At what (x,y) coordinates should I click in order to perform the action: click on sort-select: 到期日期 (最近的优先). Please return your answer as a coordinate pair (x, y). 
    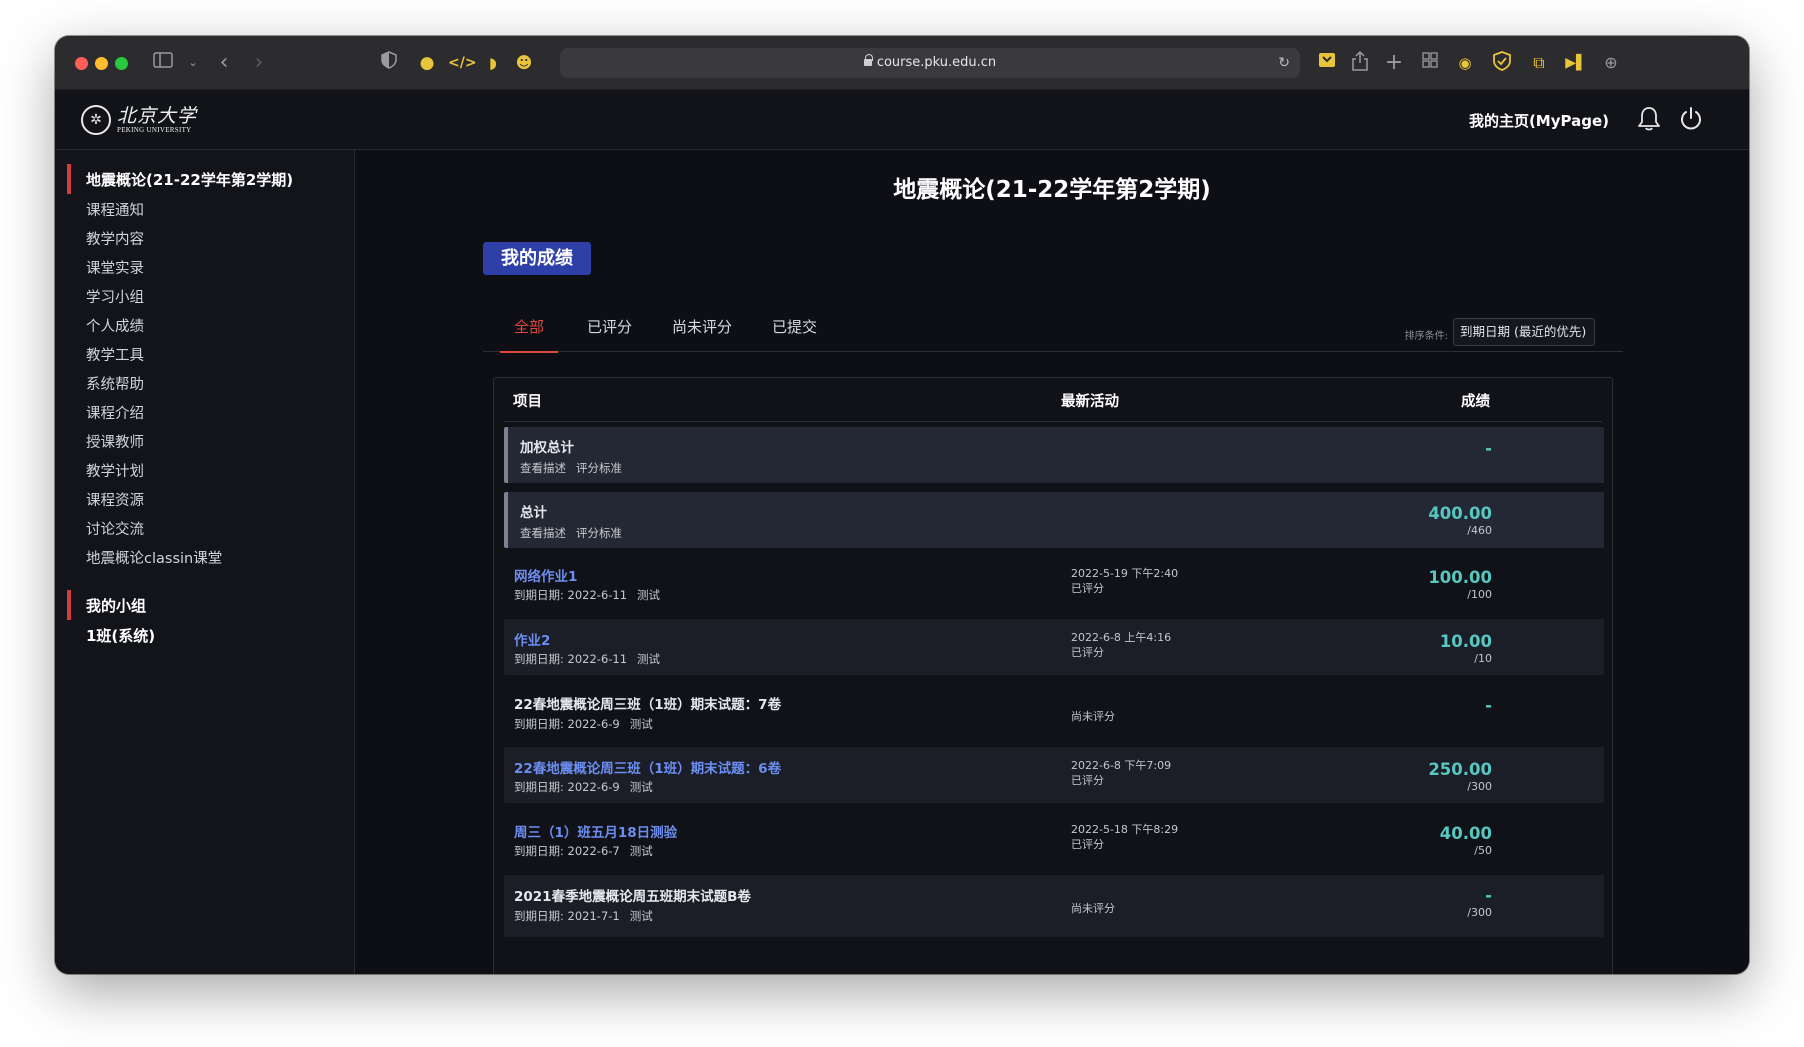
    Looking at the image, I should click on (1524, 332).